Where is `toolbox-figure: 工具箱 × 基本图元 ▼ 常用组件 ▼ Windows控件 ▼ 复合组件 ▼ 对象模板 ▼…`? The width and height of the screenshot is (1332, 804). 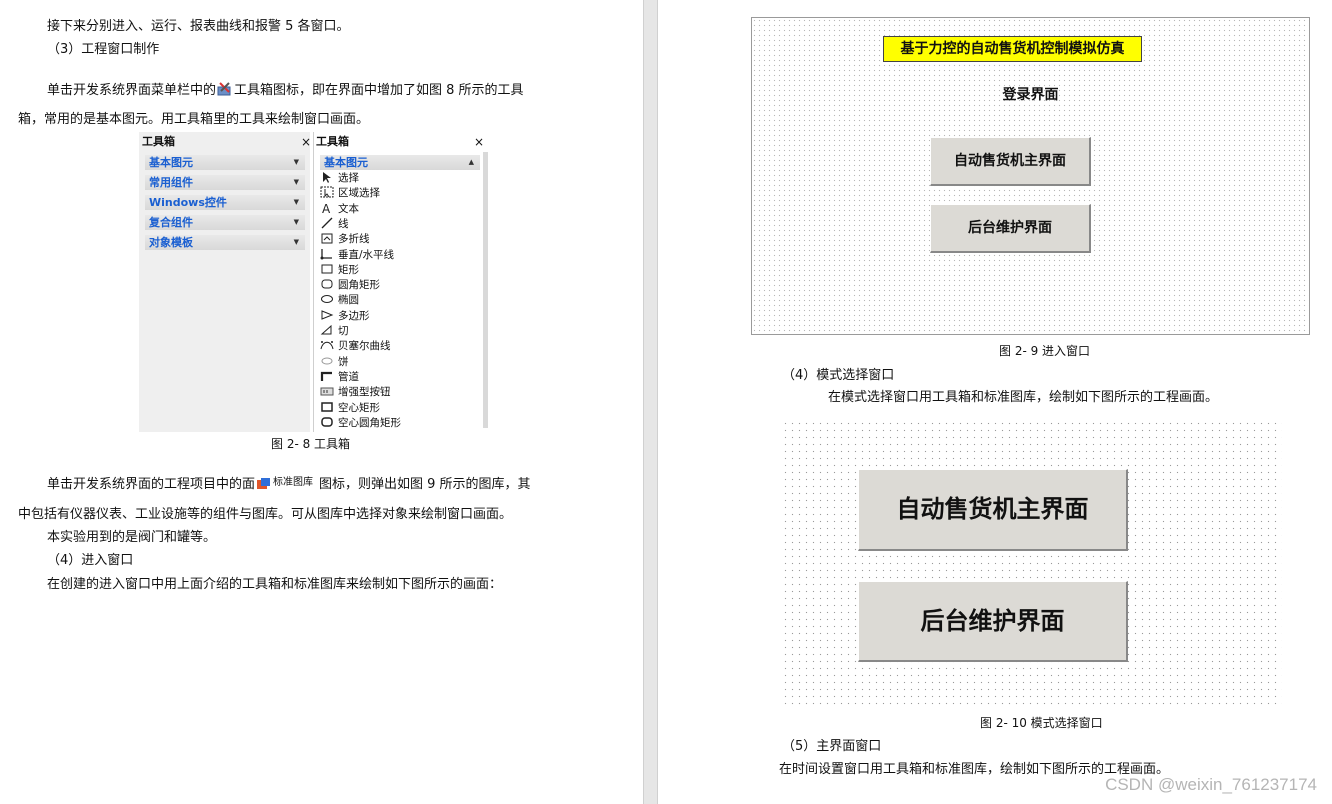
toolbox-figure: 工具箱 × 基本图元 ▼ 常用组件 ▼ Windows控件 ▼ 复合组件 ▼ 对象模板 ▼… is located at coordinates (313, 282).